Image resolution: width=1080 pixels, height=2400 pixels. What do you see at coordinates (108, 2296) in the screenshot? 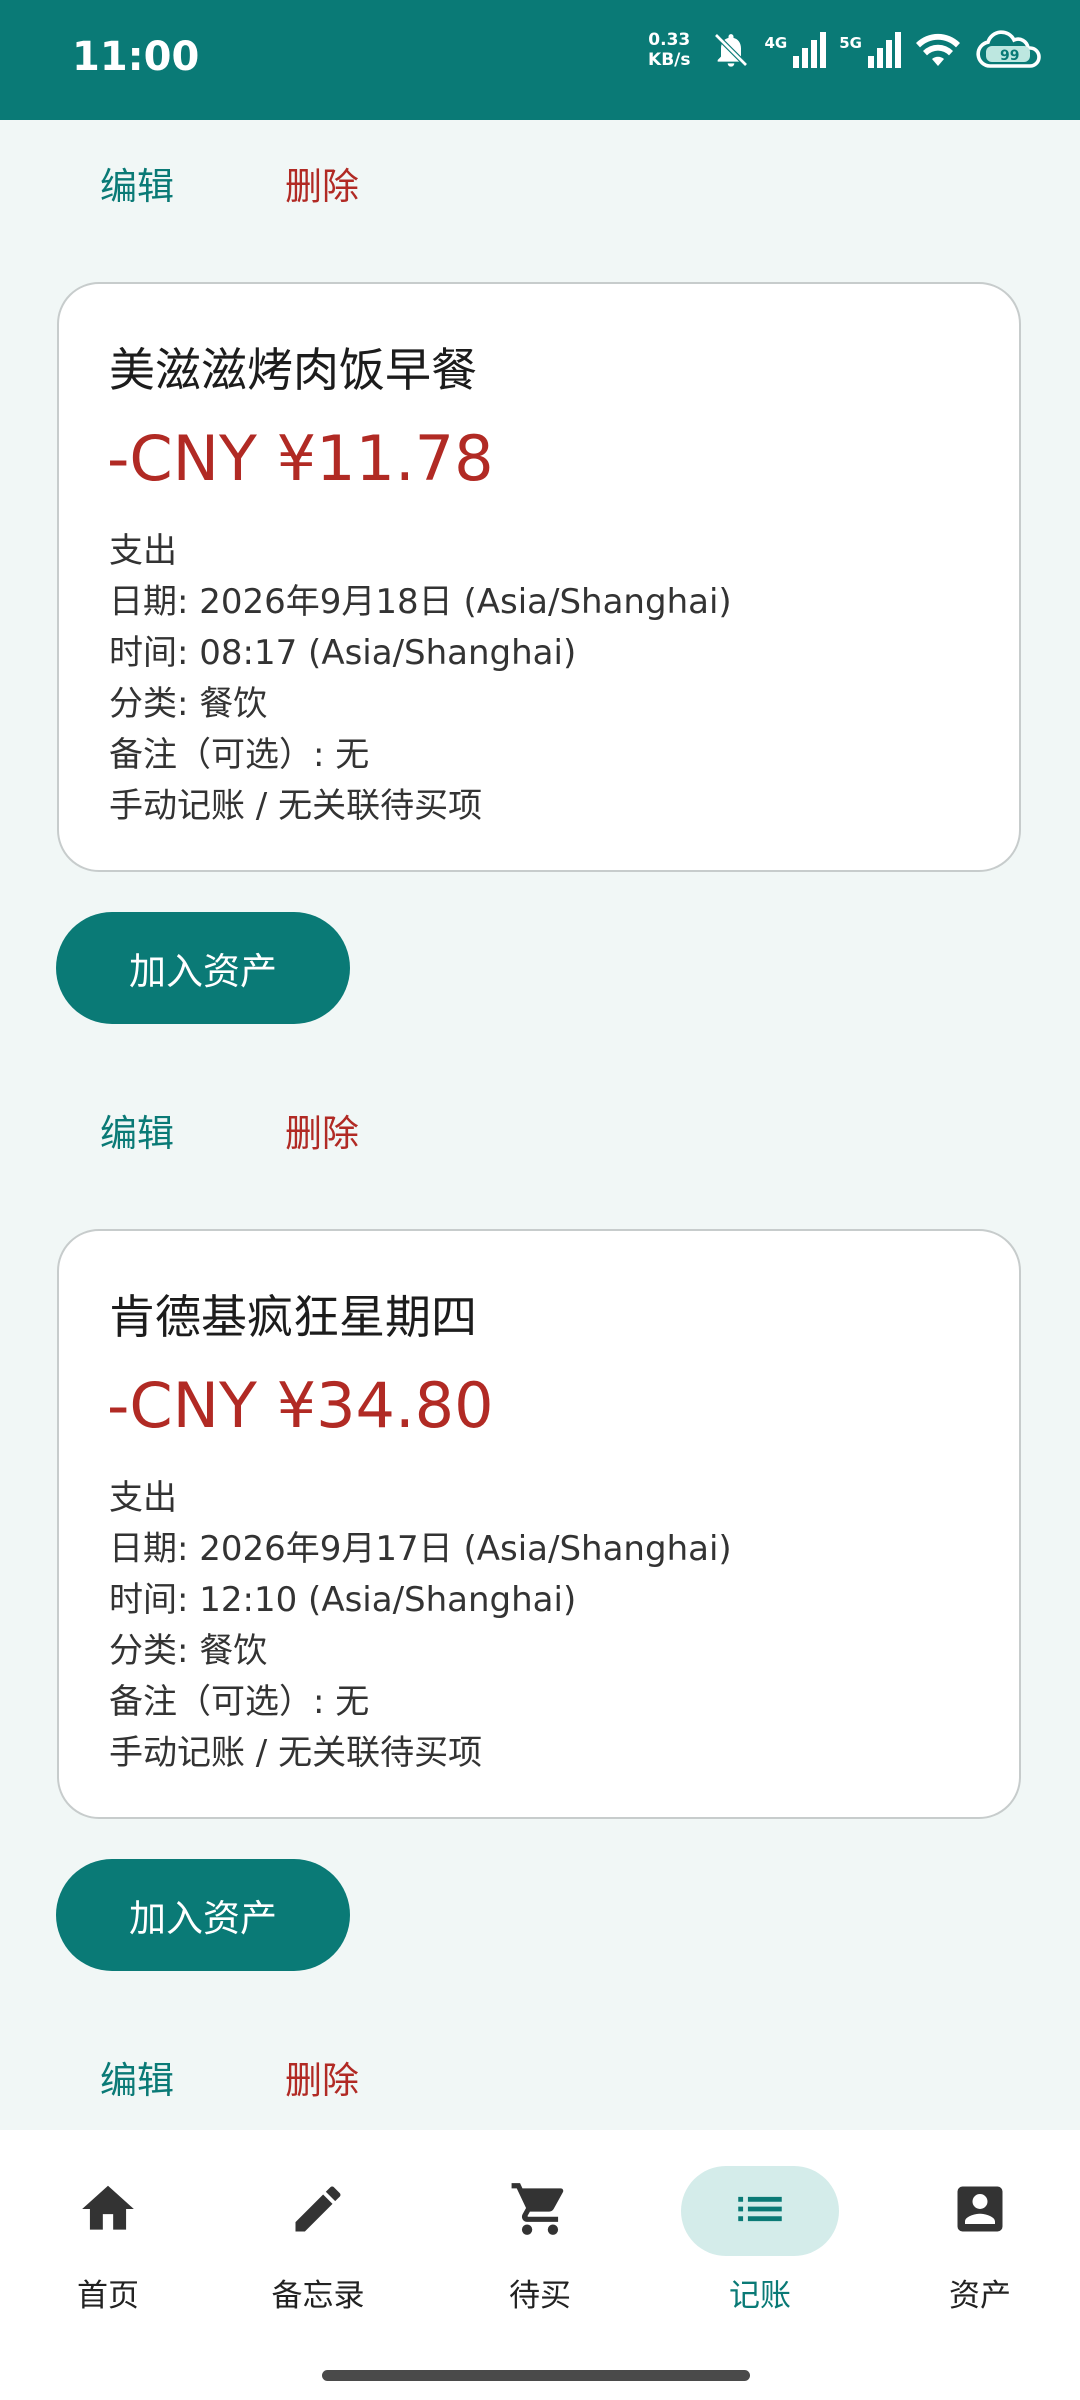
I see `nav-label: 首页` at bounding box center [108, 2296].